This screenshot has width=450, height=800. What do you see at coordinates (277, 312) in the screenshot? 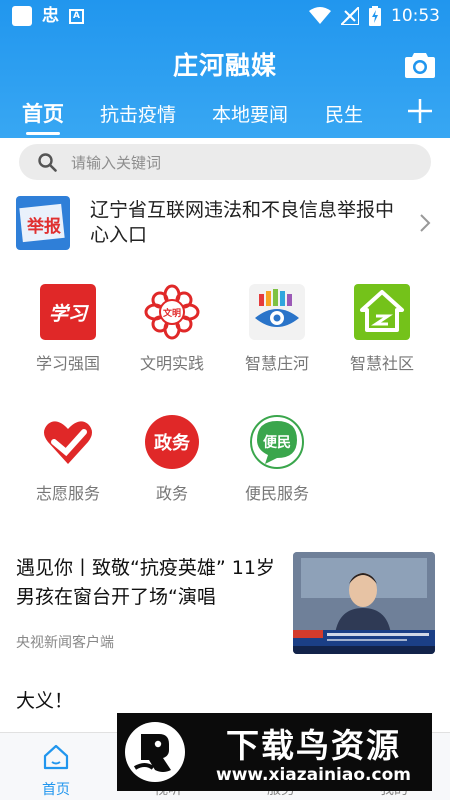
I see `smart-zhuanghe-eye-icon` at bounding box center [277, 312].